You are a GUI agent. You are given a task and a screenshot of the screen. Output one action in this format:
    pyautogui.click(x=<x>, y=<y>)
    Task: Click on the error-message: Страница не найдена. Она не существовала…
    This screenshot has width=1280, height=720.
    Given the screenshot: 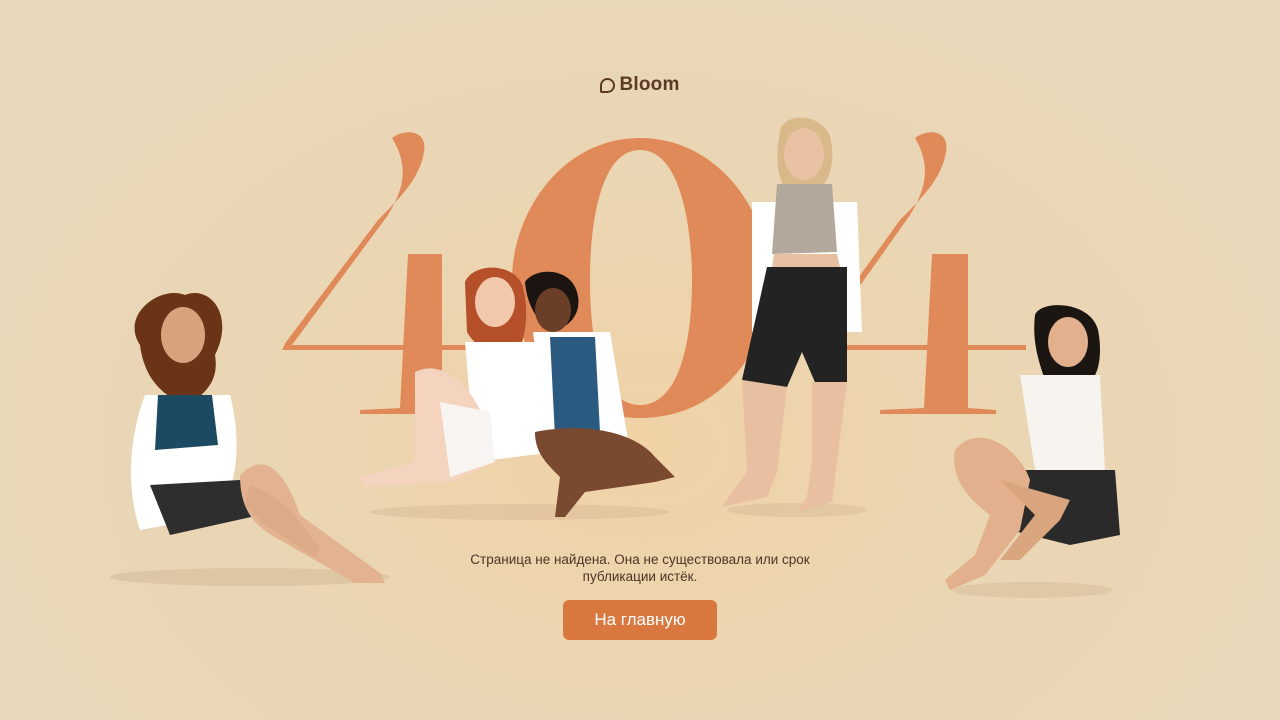 What is the action you would take?
    pyautogui.click(x=640, y=568)
    